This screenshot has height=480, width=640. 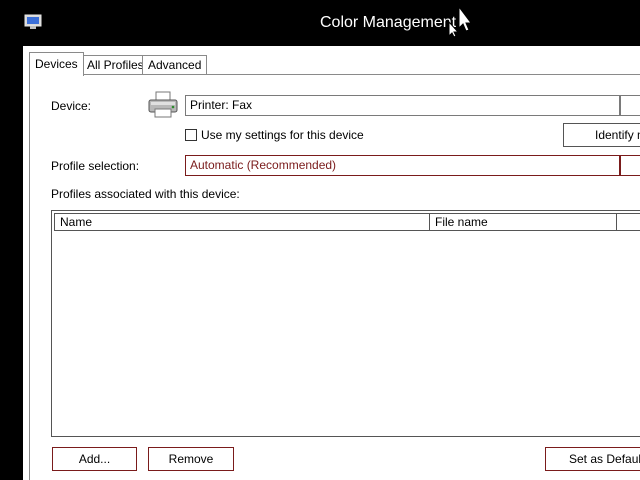 What do you see at coordinates (115, 65) in the screenshot?
I see `tab-all-profiles: All Profiles` at bounding box center [115, 65].